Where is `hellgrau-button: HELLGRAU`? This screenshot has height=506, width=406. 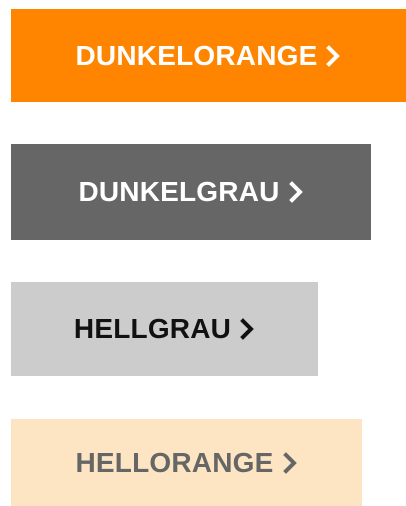
hellgrau-button: HELLGRAU is located at coordinates (164, 329).